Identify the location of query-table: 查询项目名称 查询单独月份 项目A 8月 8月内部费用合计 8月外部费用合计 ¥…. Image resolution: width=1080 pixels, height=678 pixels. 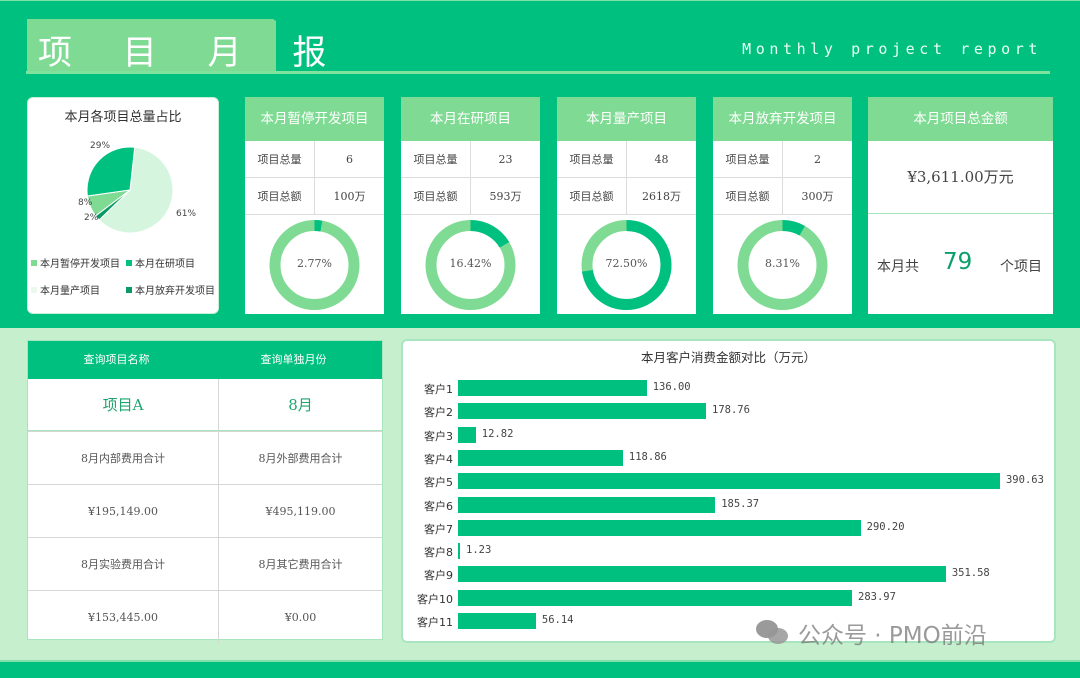
(205, 491).